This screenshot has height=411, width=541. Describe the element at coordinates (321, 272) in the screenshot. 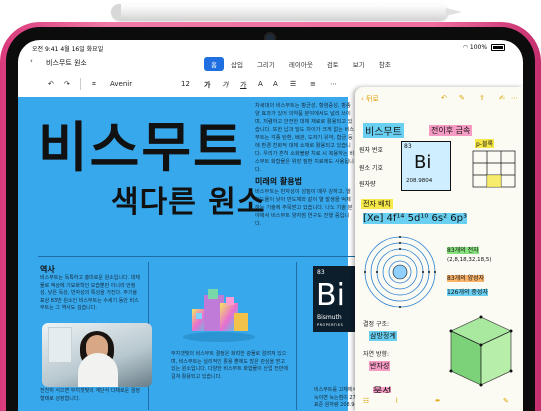

I see `tile-atomic-number: 83` at that location.